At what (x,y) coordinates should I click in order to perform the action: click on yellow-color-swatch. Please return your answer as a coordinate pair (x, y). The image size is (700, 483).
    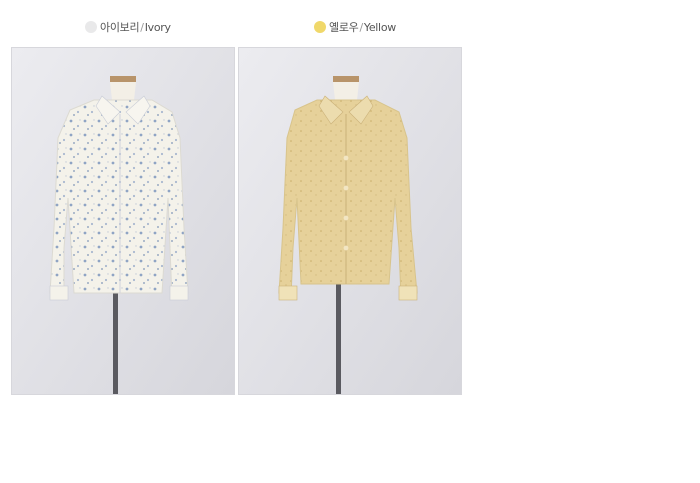
    Looking at the image, I should click on (320, 27).